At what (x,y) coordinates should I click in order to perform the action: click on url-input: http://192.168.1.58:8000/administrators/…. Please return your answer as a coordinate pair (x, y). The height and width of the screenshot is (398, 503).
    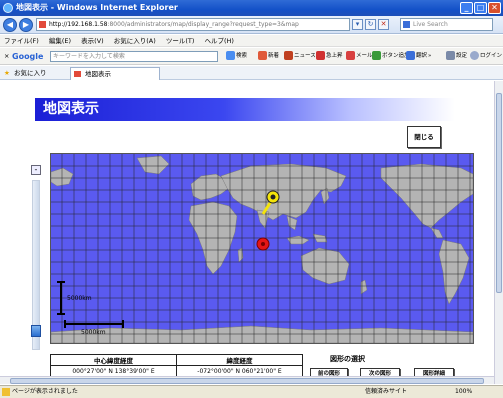
    Looking at the image, I should click on (193, 24).